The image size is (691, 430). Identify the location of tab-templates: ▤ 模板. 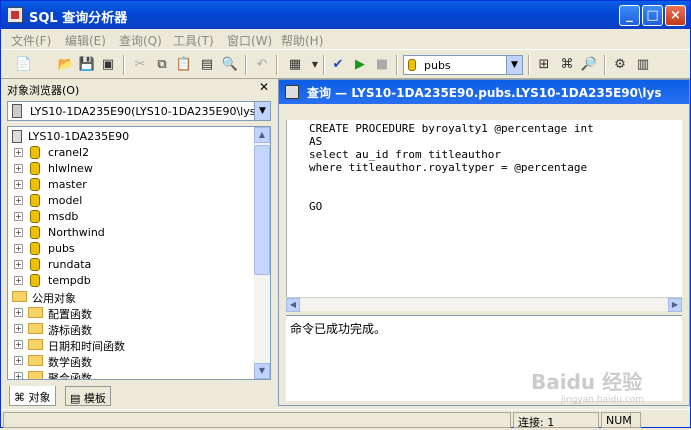
(88, 396).